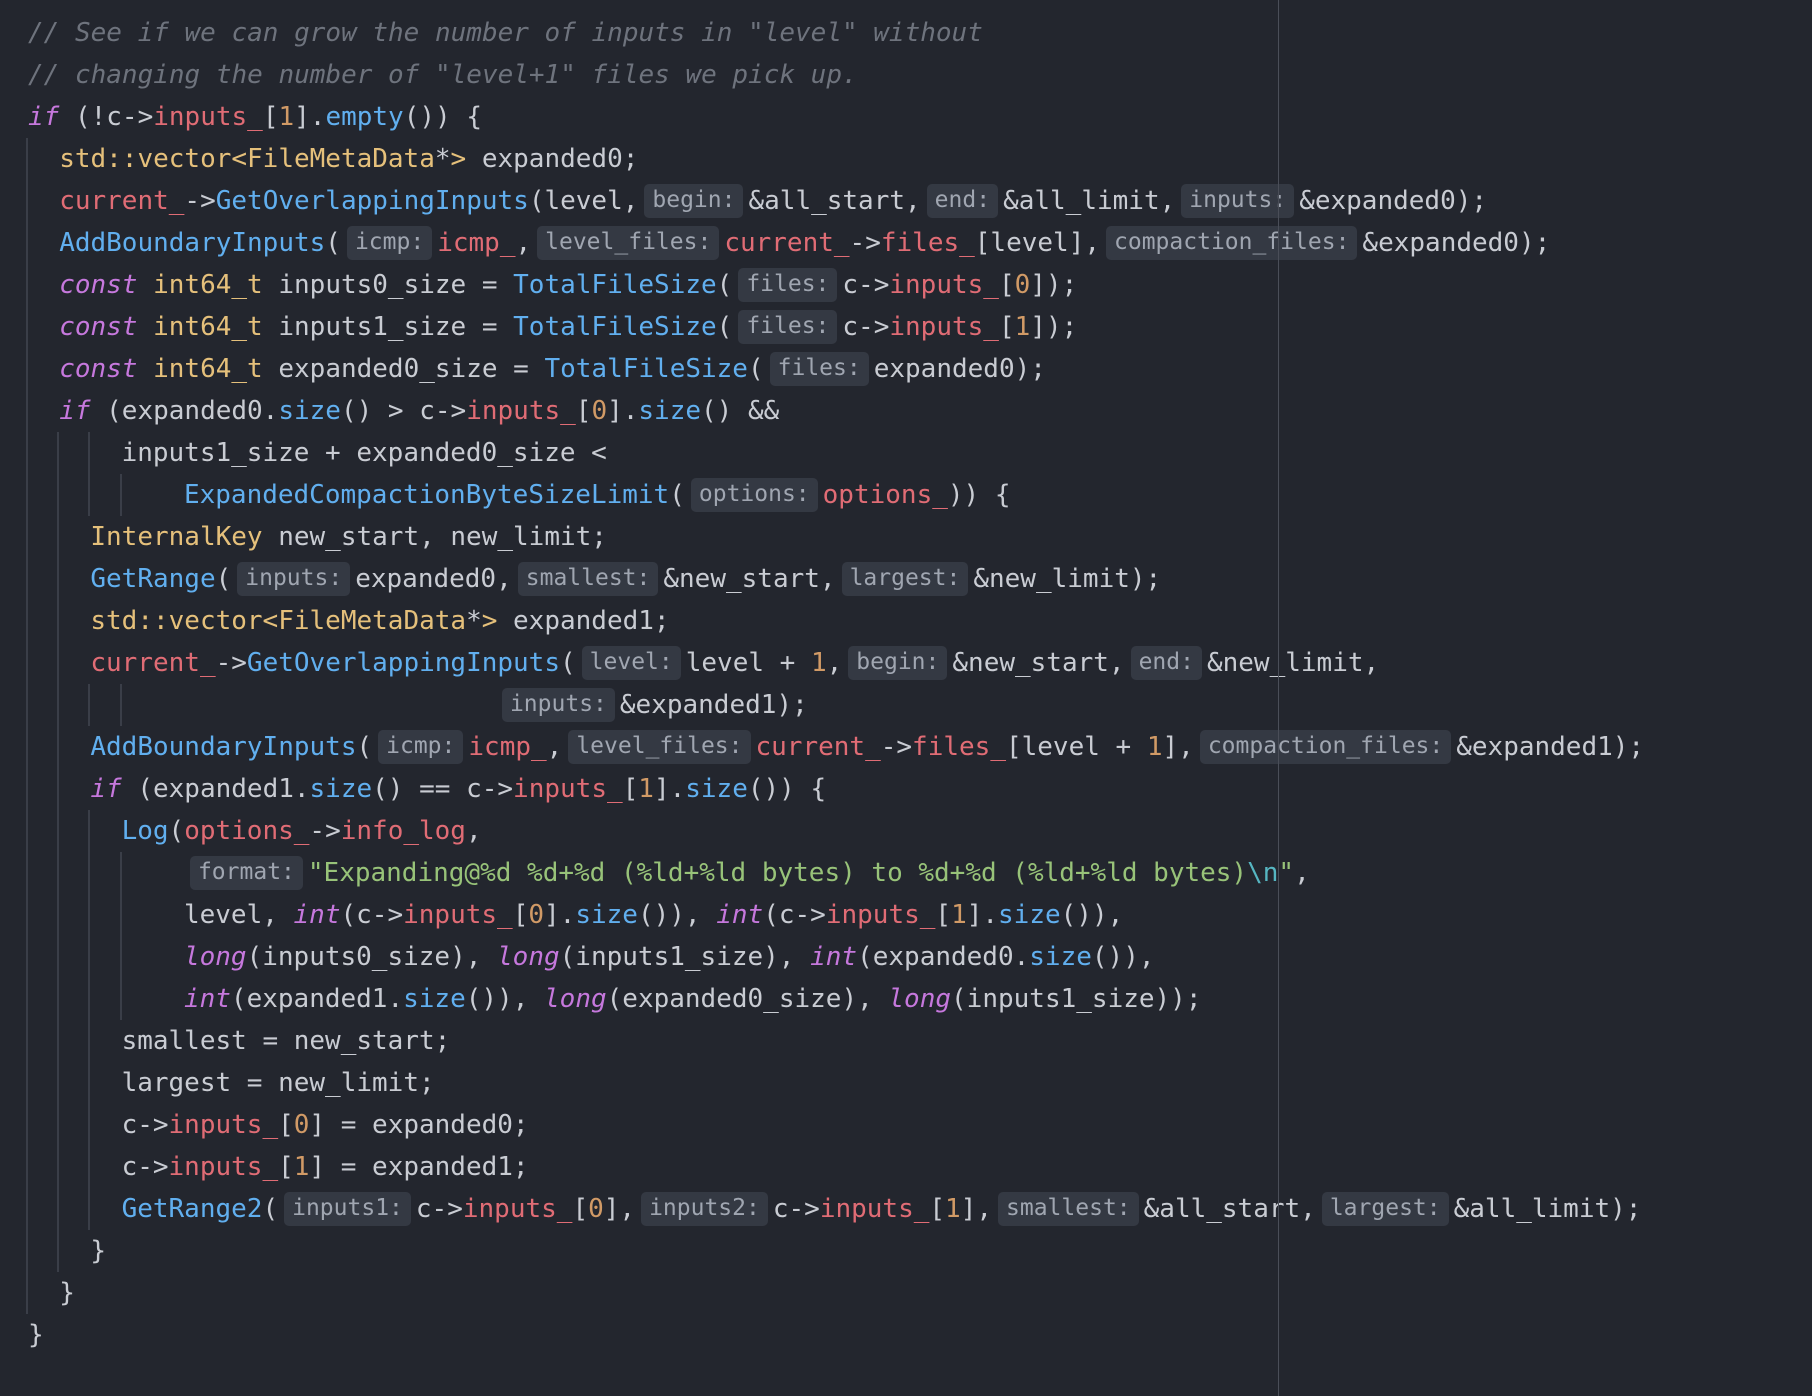 This screenshot has height=1396, width=1812. What do you see at coordinates (434, 999) in the screenshot?
I see `code-token: size` at bounding box center [434, 999].